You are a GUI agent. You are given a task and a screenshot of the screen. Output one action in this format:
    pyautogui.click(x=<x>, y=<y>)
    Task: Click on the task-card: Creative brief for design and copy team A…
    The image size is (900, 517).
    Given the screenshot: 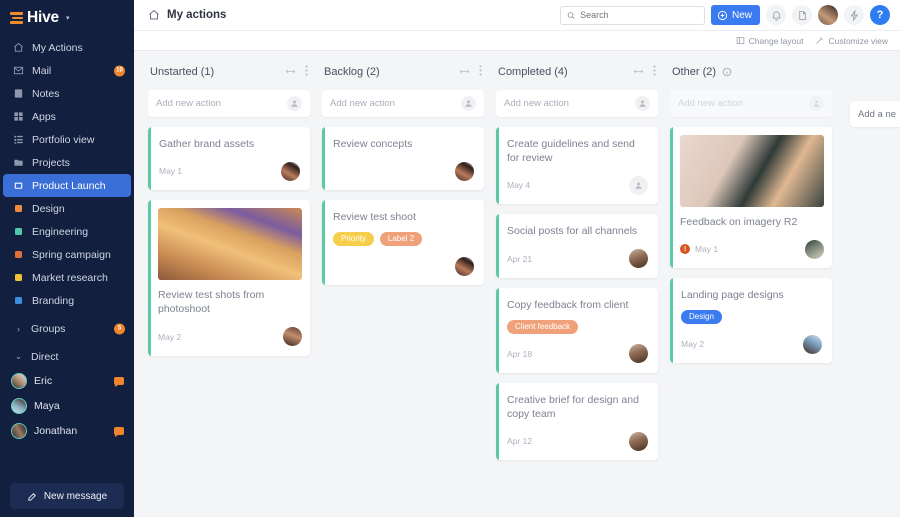 What is the action you would take?
    pyautogui.click(x=577, y=421)
    